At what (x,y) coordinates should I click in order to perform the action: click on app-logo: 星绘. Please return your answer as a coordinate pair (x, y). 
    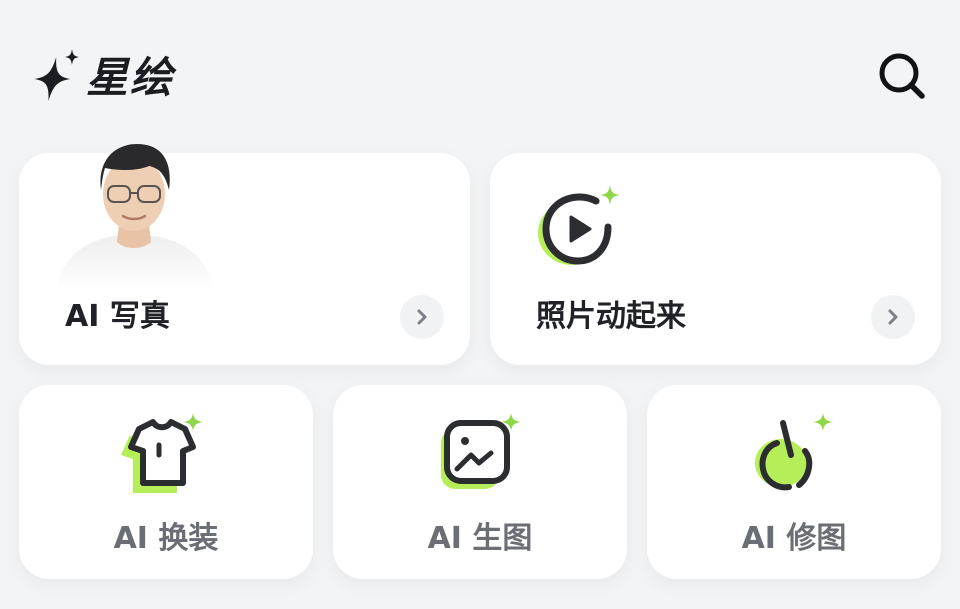
    Looking at the image, I should click on (102, 74).